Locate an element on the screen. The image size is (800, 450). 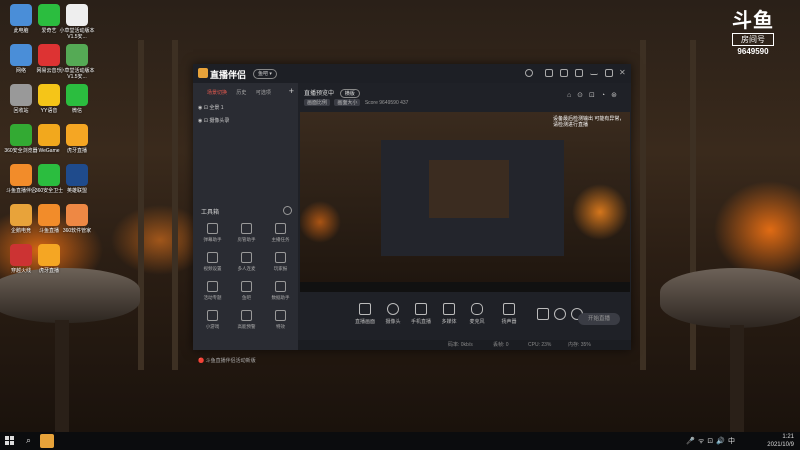
windows-start-icon is located at coordinates (10, 441).